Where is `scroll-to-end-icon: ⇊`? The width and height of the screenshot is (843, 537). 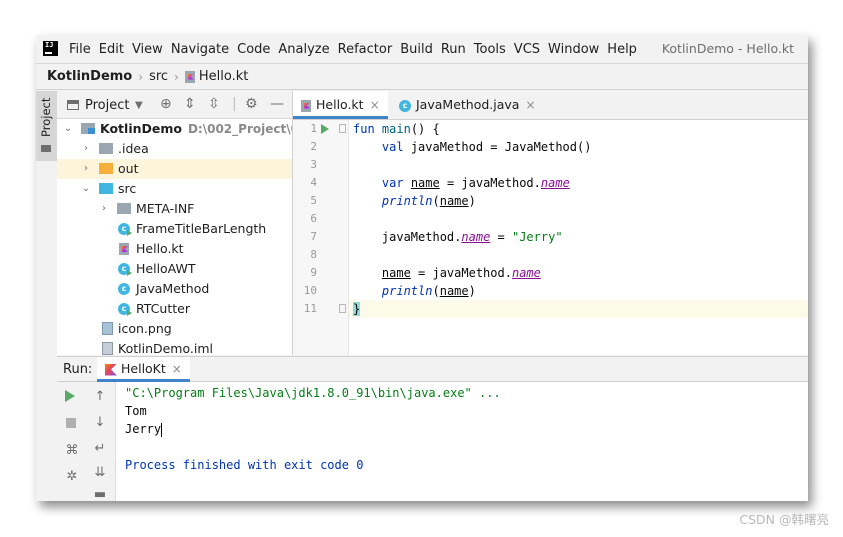
scroll-to-end-icon: ⇊ is located at coordinates (100, 473).